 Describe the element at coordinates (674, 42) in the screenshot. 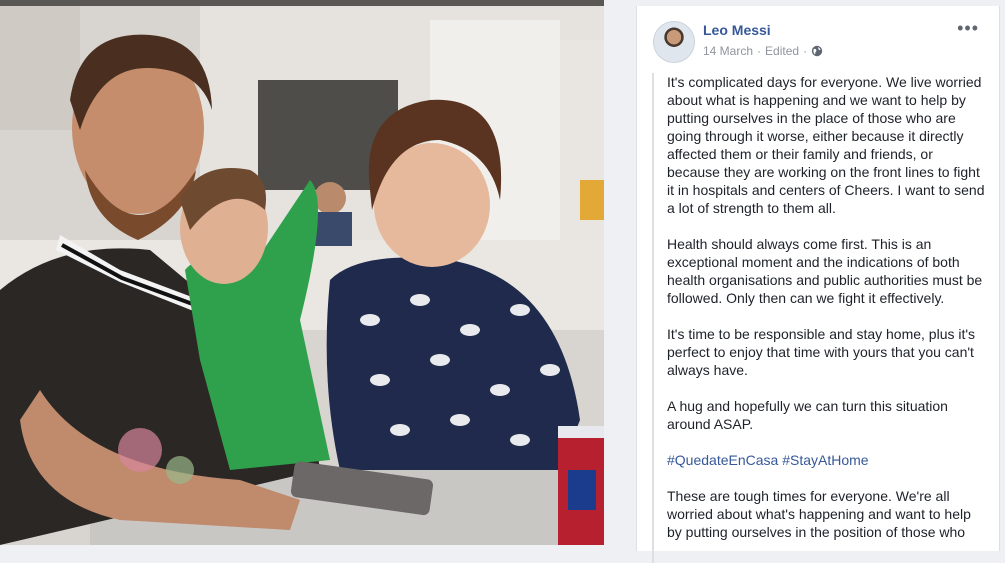

I see `author-avatar` at that location.